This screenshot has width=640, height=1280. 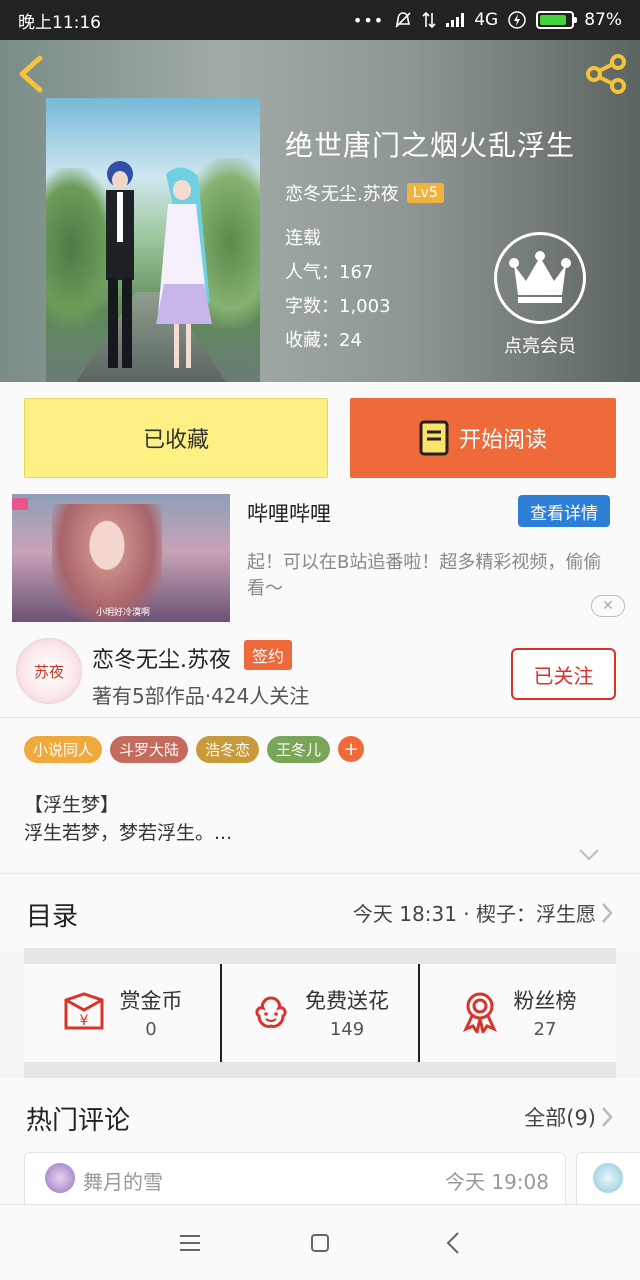 I want to click on ribbon-icon, so click(x=479, y=1012).